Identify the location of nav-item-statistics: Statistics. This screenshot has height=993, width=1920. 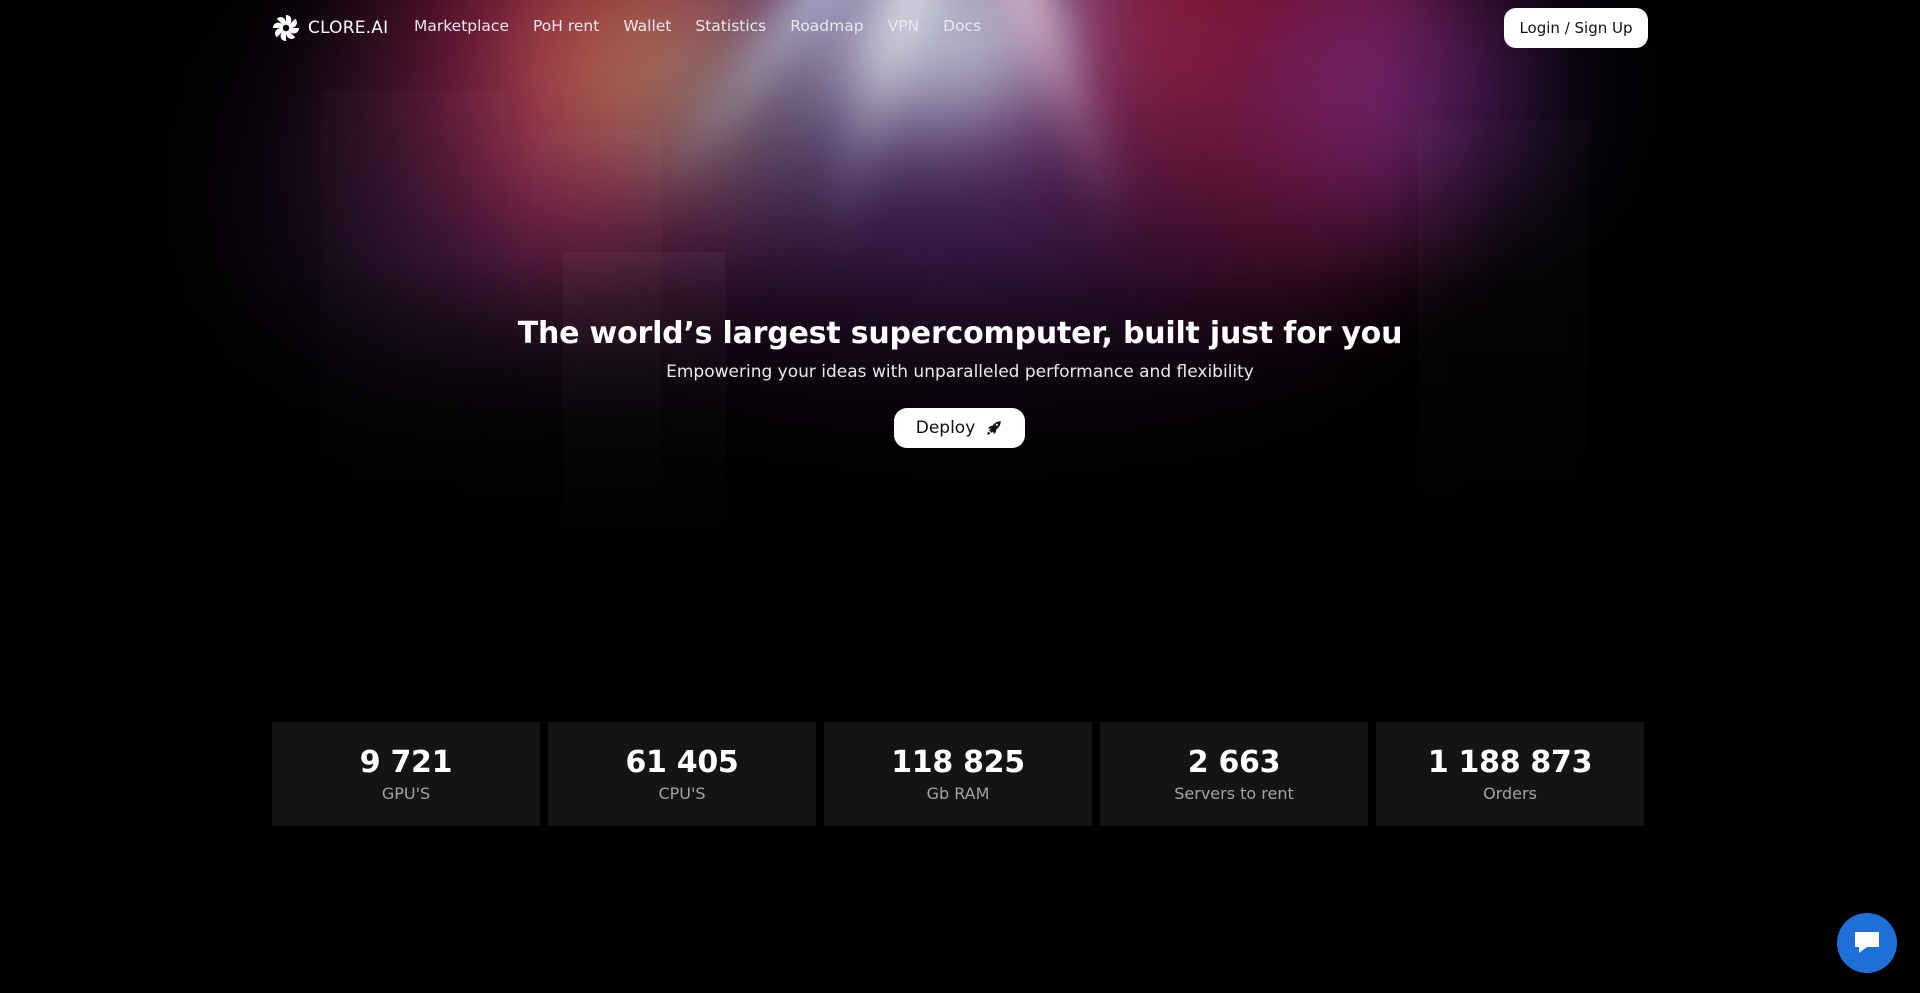
(730, 26).